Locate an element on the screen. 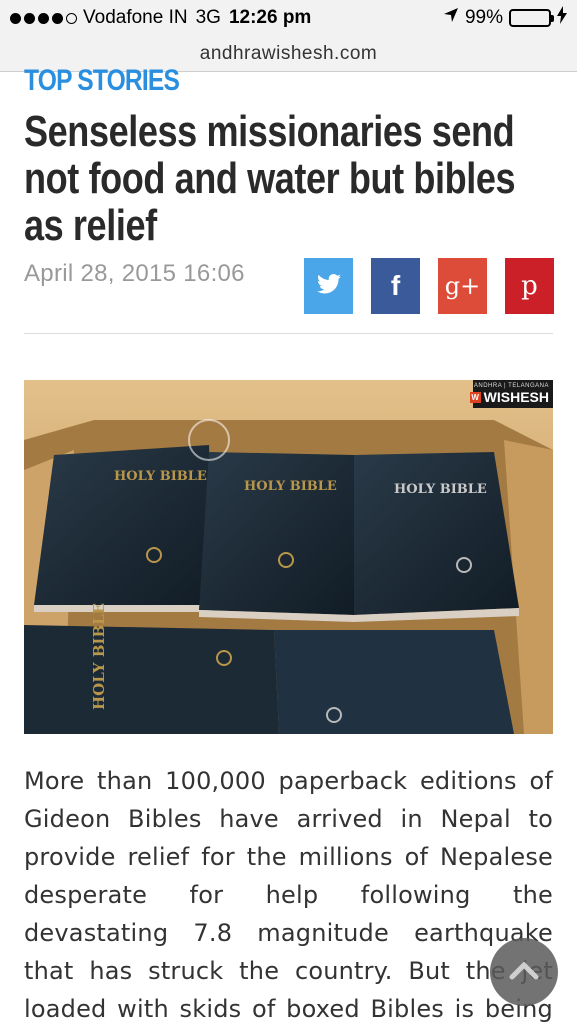 The image size is (577, 1024). battery-icon is located at coordinates (531, 18).